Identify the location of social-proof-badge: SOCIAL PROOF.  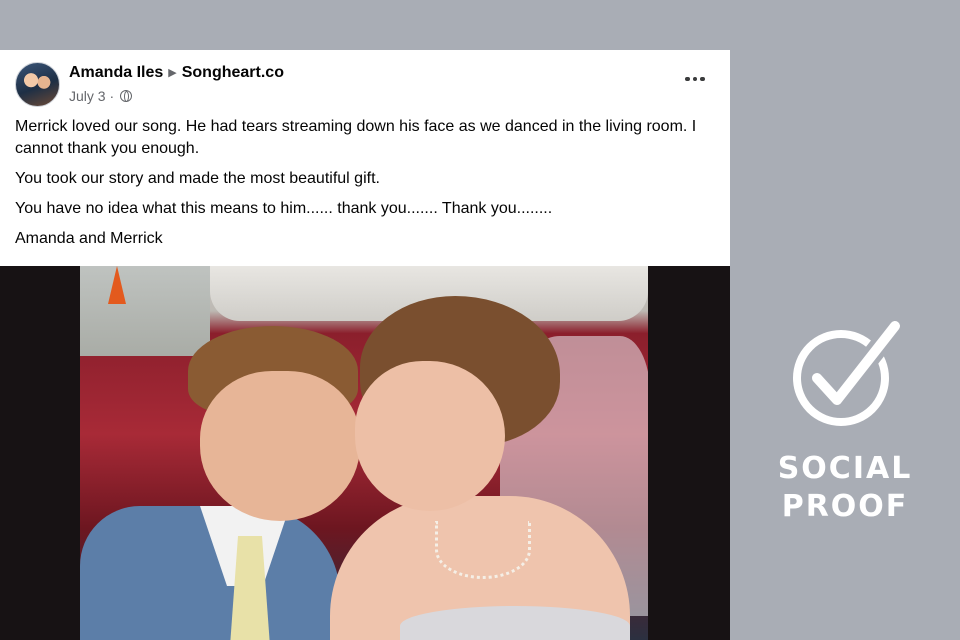
(845, 422).